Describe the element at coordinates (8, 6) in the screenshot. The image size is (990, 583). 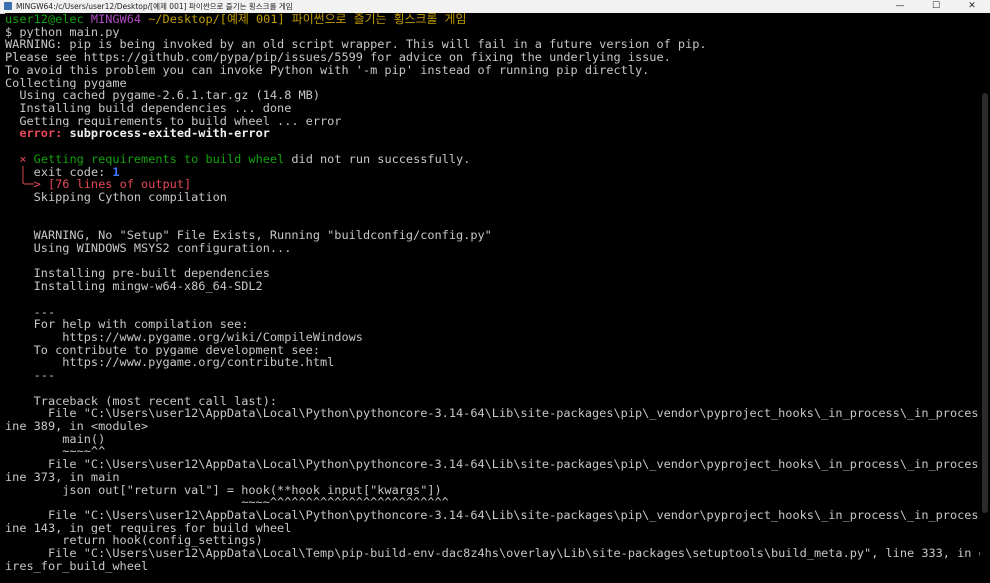
I see `mingw-app-icon` at that location.